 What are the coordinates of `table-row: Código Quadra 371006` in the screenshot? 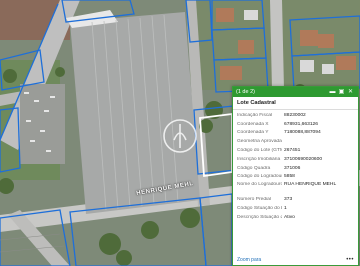 It's located at (269, 168).